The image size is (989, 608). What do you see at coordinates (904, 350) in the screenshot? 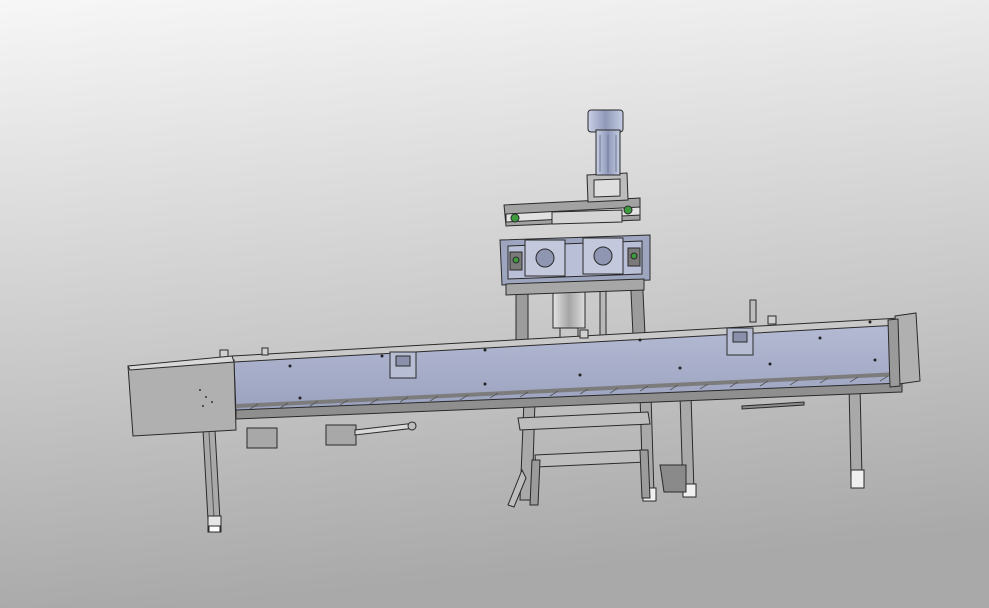
I see `right-end-cap` at bounding box center [904, 350].